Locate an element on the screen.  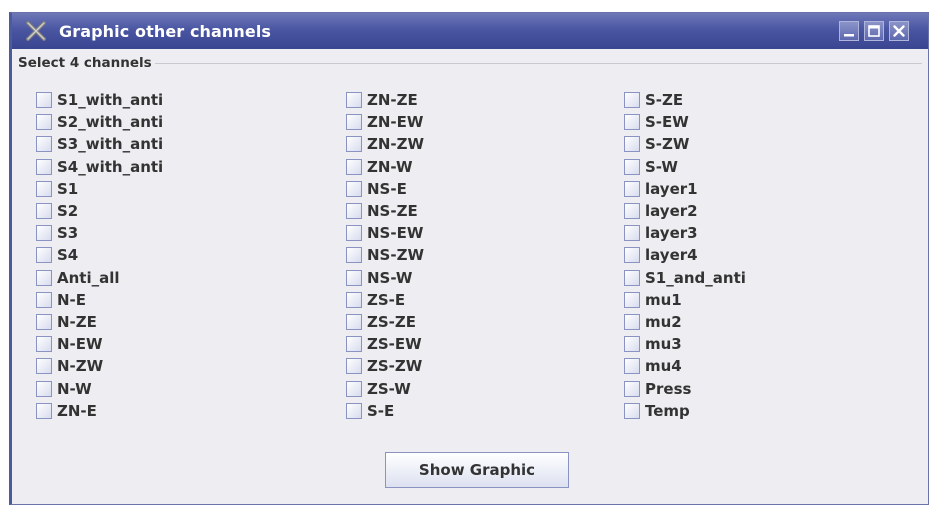
channel-checkbox: S-E is located at coordinates (385, 411).